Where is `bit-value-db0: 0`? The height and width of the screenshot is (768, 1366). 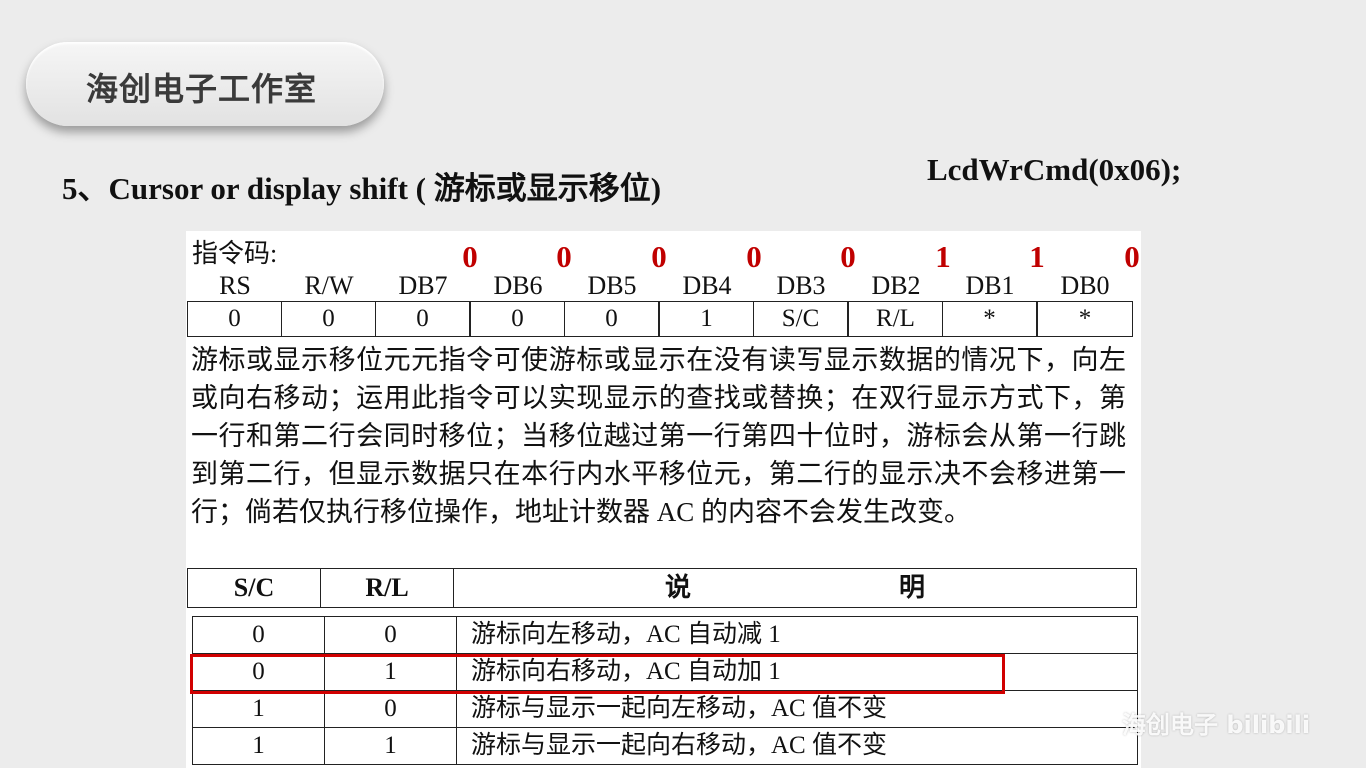 bit-value-db0: 0 is located at coordinates (1132, 256).